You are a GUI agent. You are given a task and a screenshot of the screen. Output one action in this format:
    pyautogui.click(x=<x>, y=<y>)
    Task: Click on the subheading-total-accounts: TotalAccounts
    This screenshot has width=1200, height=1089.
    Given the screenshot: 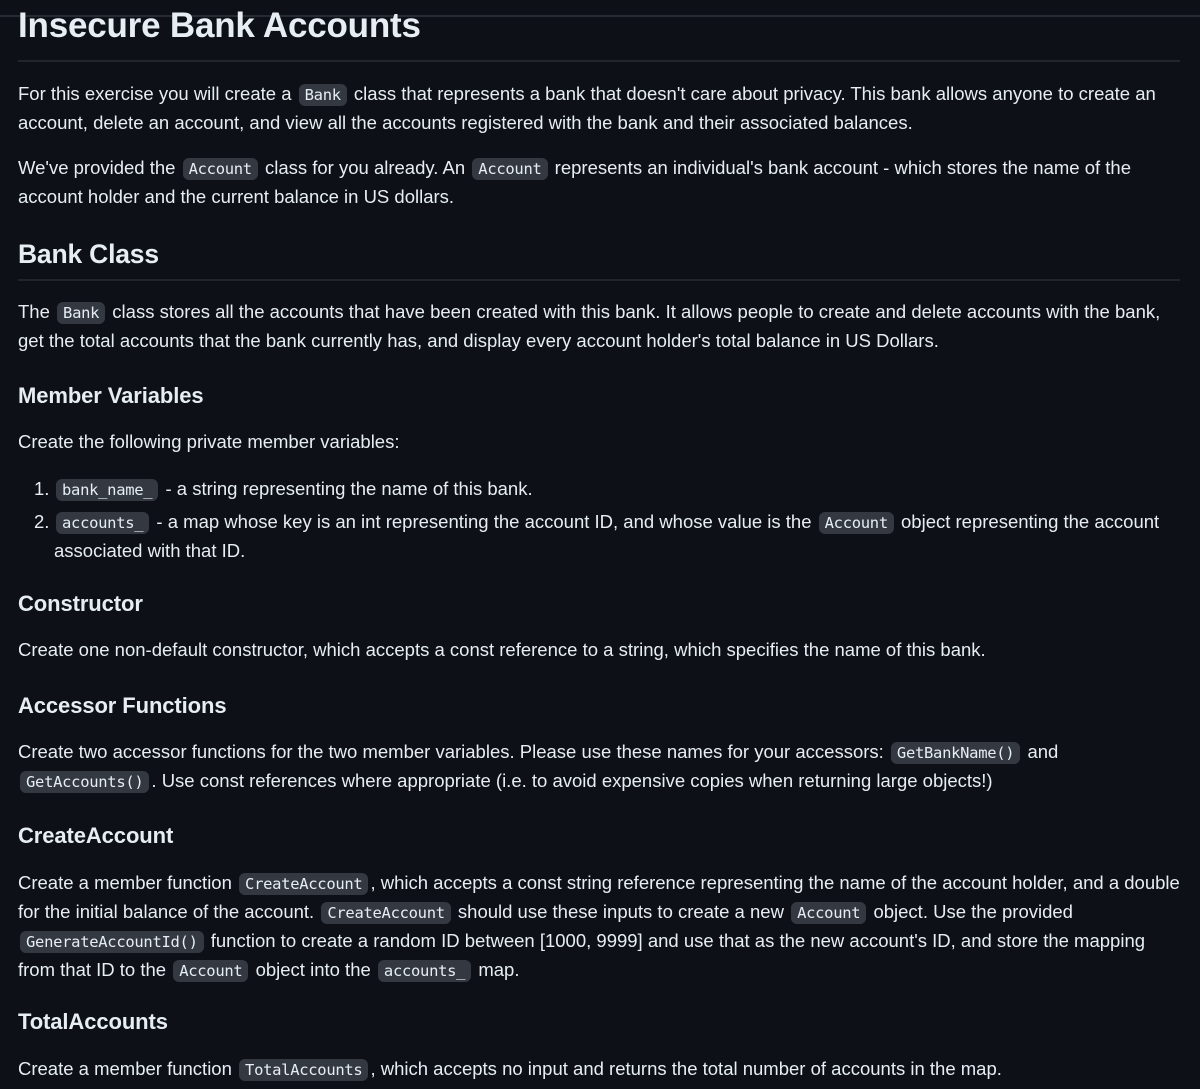 What is the action you would take?
    pyautogui.click(x=93, y=1021)
    